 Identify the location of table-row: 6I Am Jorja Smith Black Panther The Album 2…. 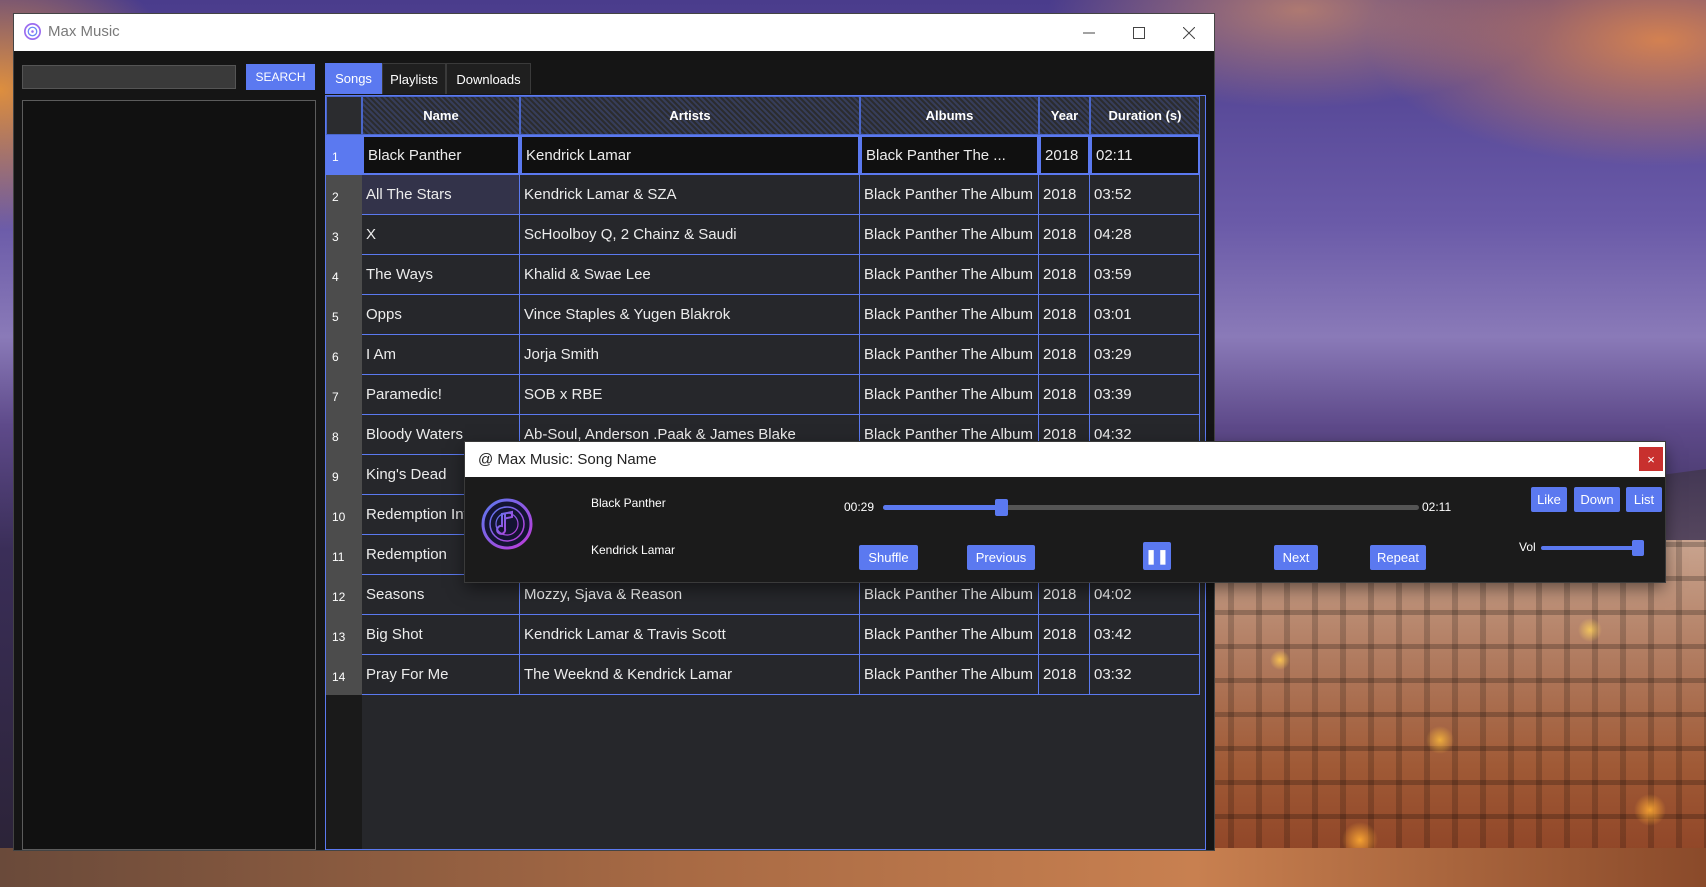
(763, 355).